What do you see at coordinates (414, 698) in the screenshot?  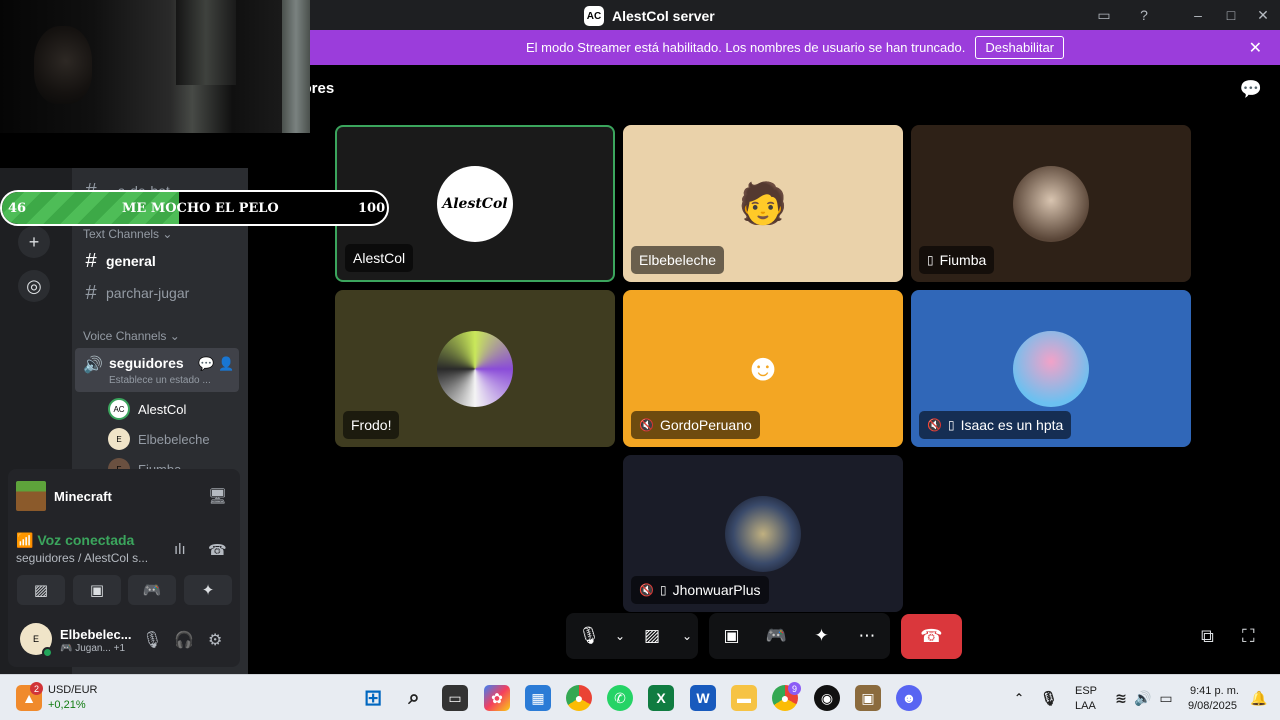 I see `search-icon: ⌕` at bounding box center [414, 698].